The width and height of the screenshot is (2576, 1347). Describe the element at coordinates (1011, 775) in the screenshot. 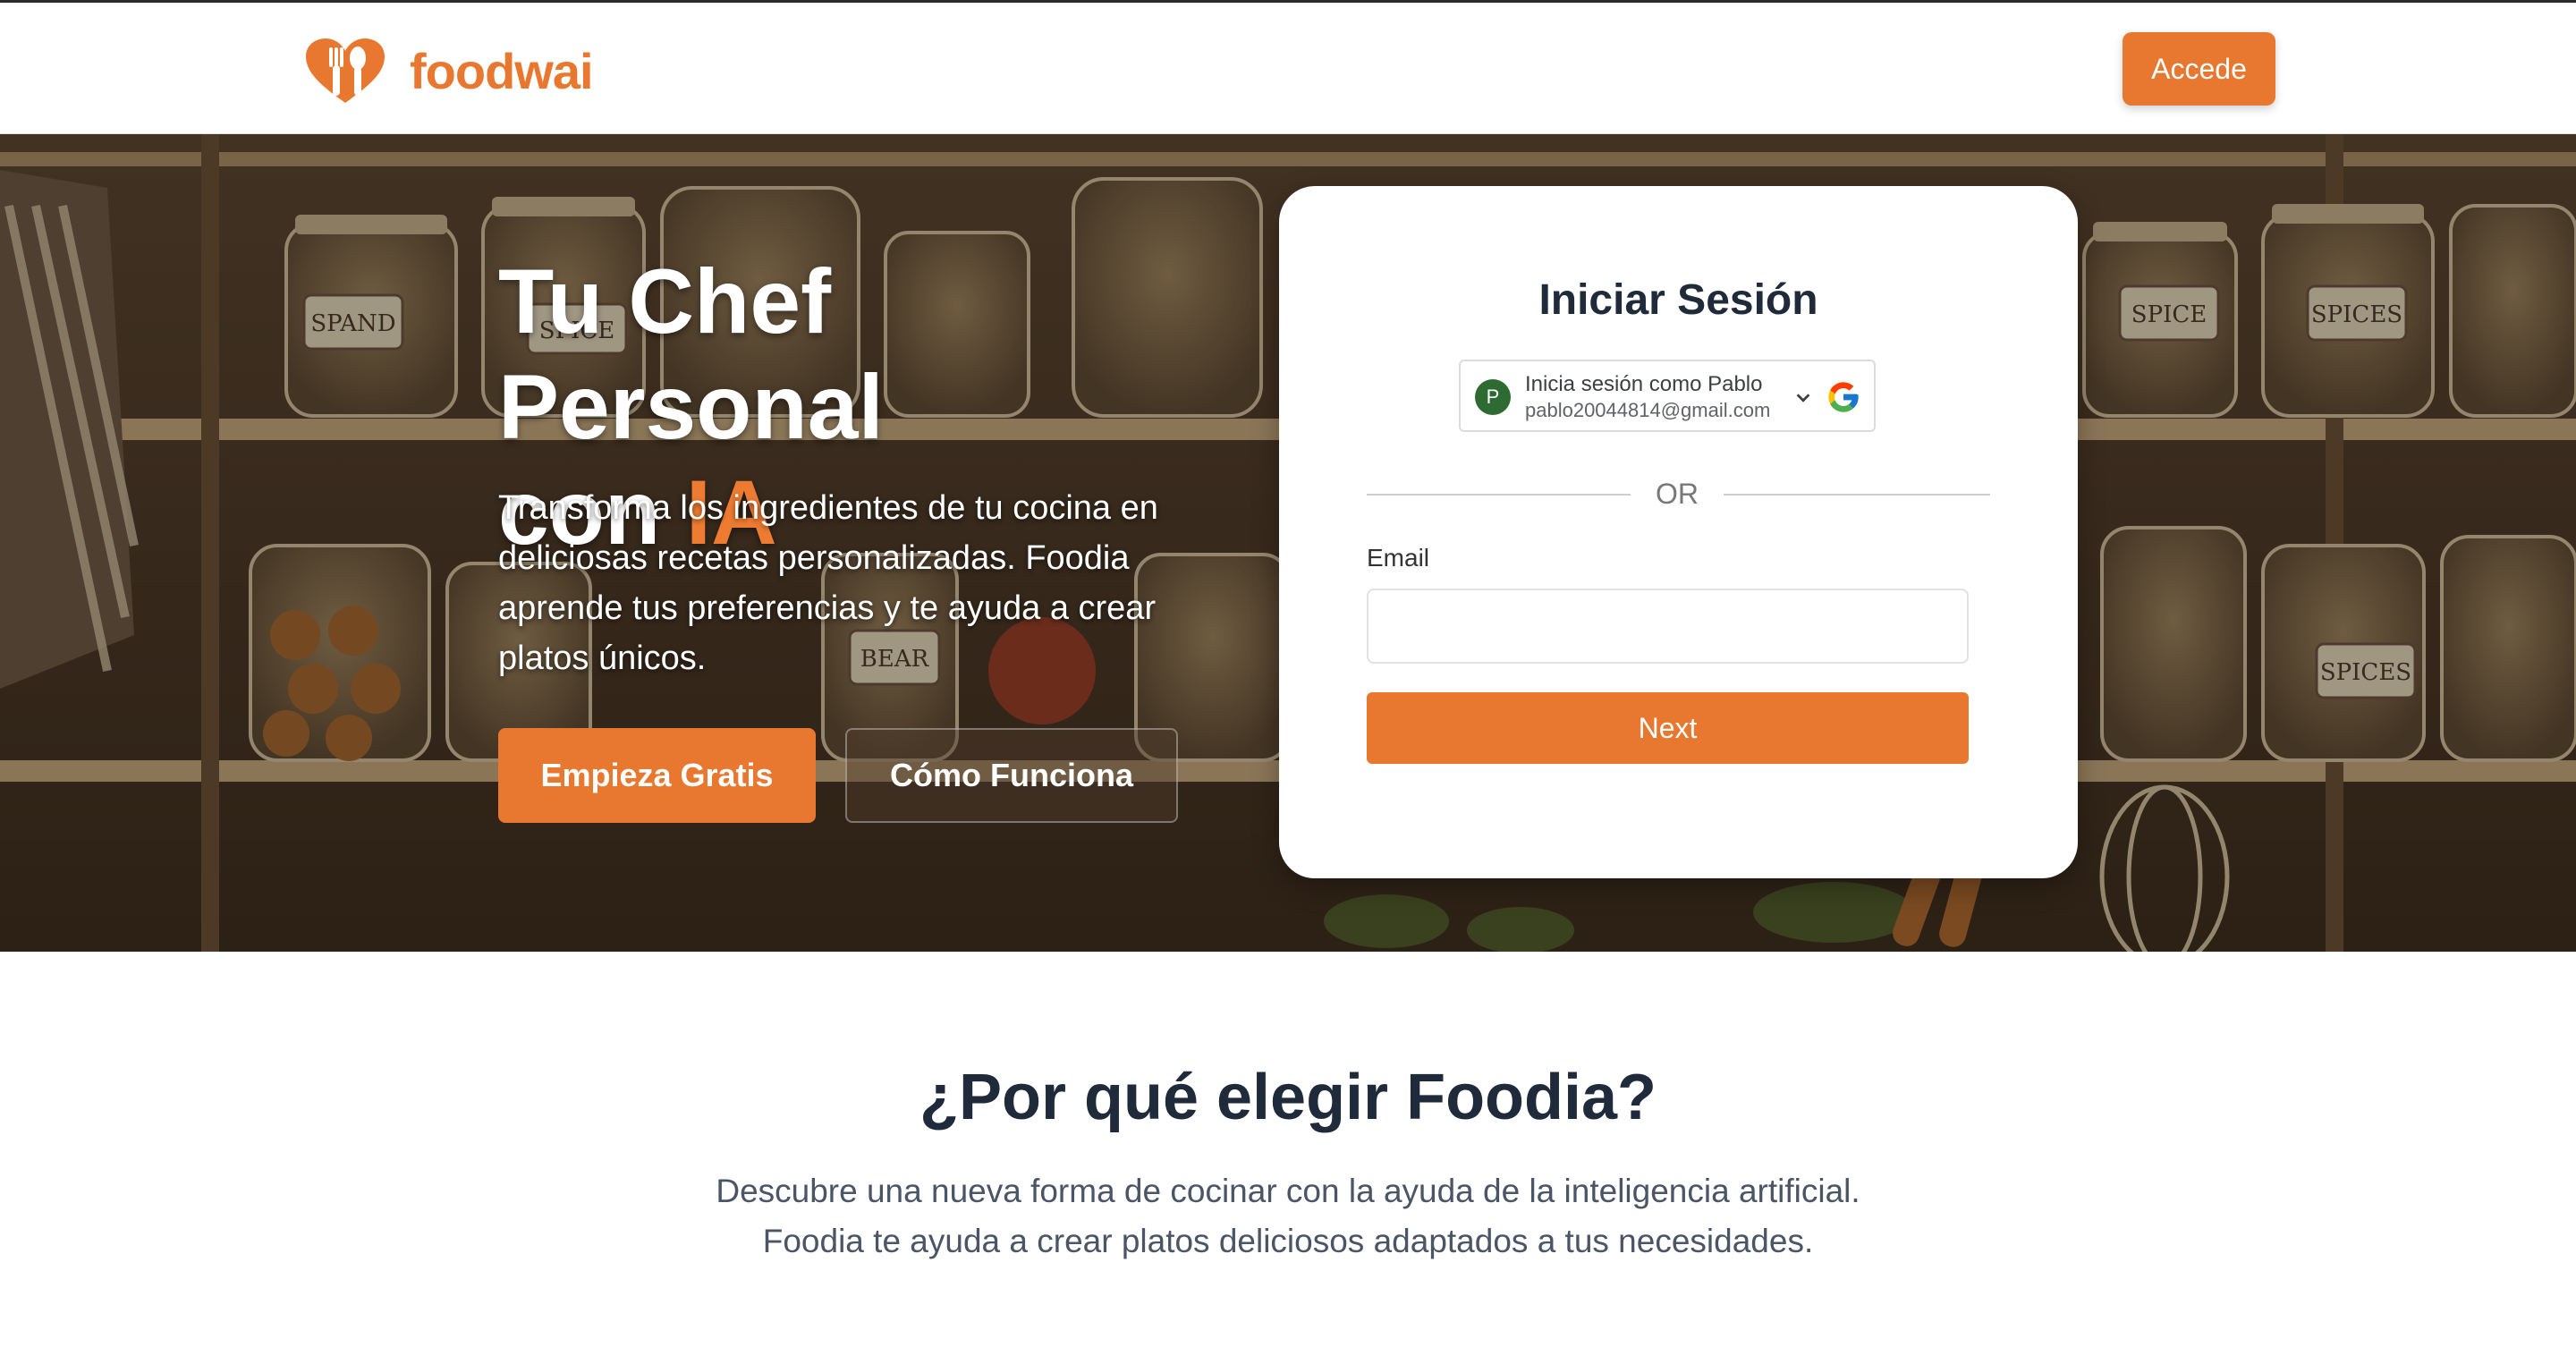

I see `como-funciona-button: Cómo Funciona` at that location.